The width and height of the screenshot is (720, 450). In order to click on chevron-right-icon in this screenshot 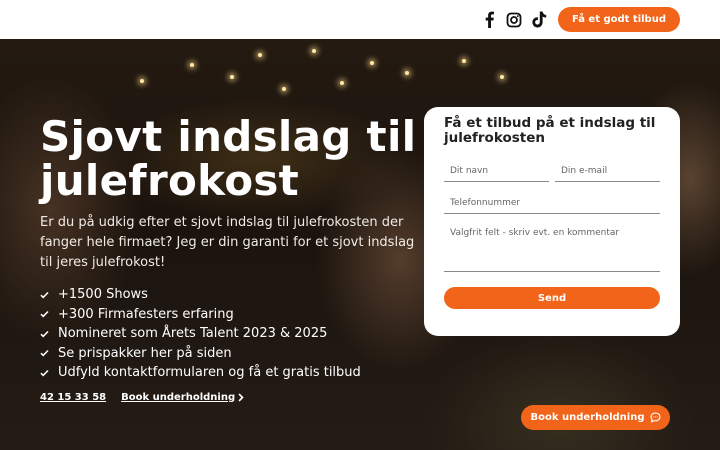, I will do `click(241, 397)`.